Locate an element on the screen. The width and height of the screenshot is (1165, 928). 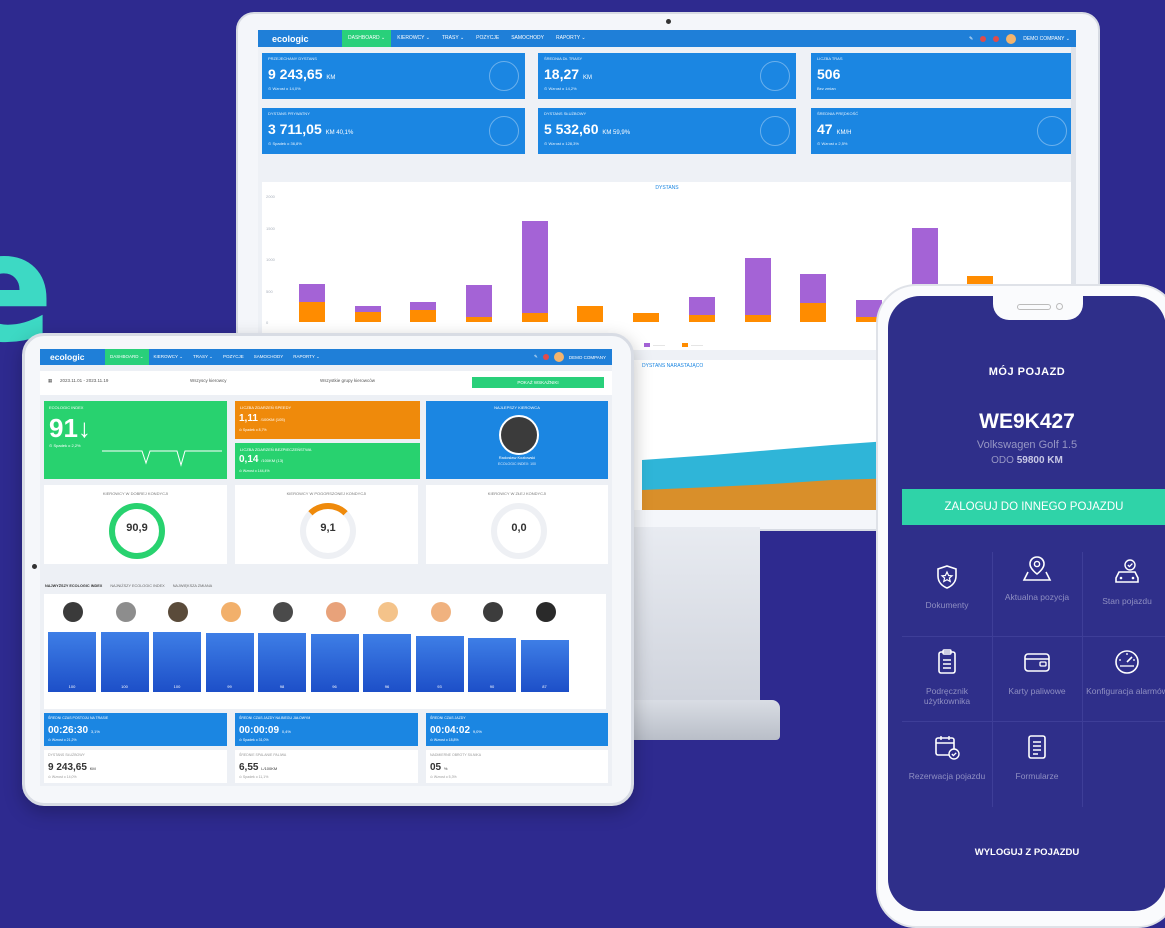
tile-vehicle-status: Stan pojazdu is located at coordinates (1123, 582).